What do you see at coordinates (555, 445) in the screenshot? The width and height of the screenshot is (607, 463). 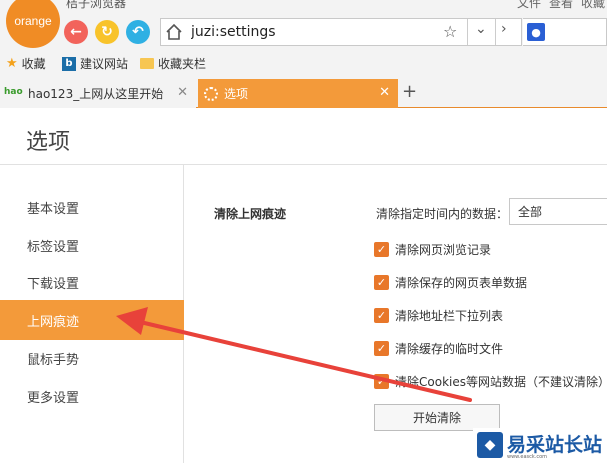 I see `watermark-text: 易采站长站` at bounding box center [555, 445].